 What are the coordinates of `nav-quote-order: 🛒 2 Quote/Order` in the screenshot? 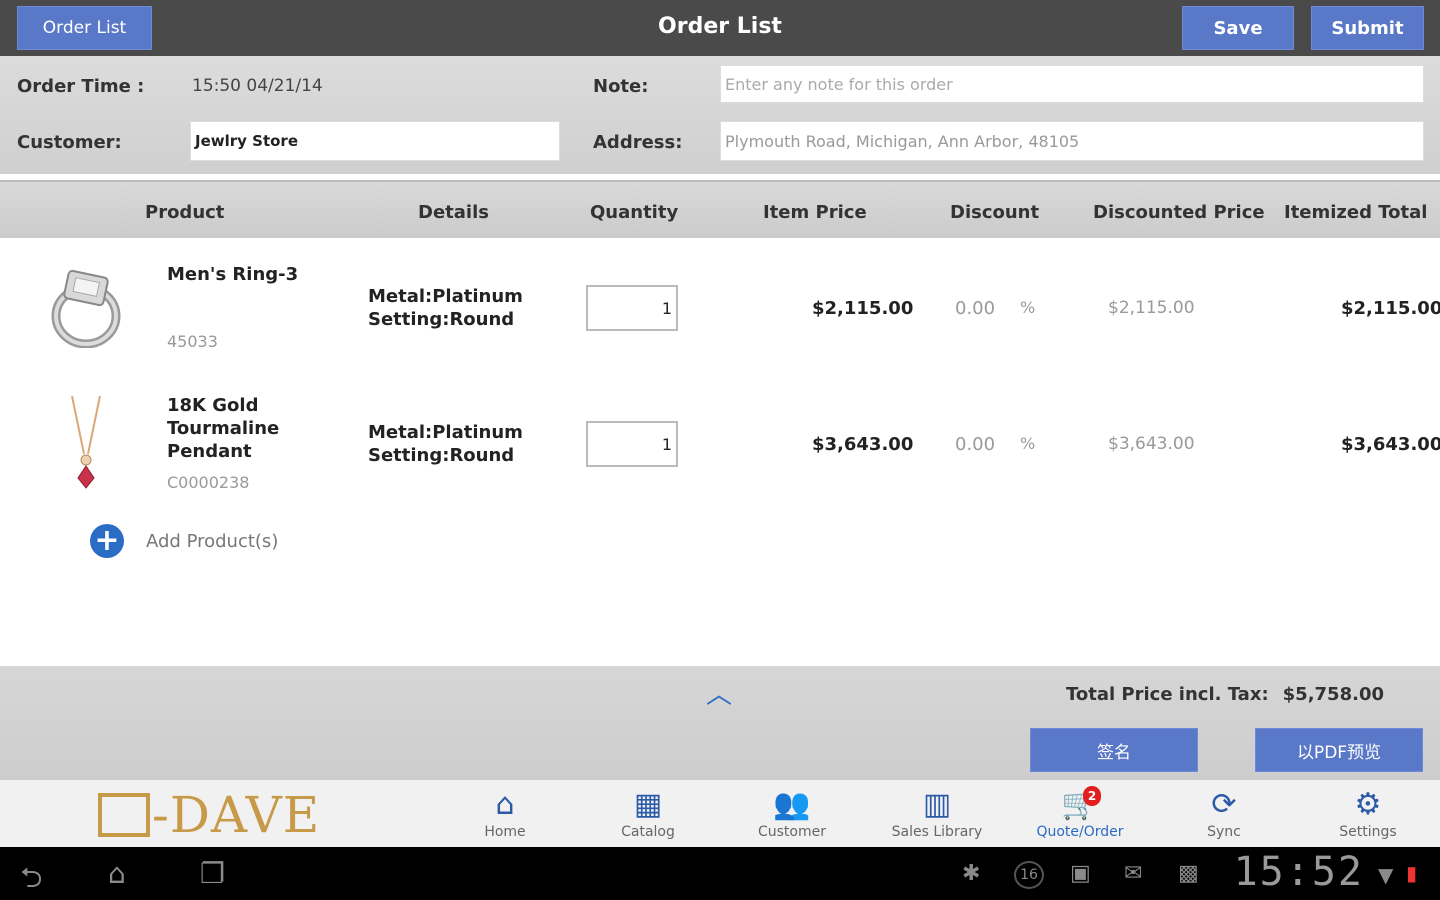 It's located at (1080, 812).